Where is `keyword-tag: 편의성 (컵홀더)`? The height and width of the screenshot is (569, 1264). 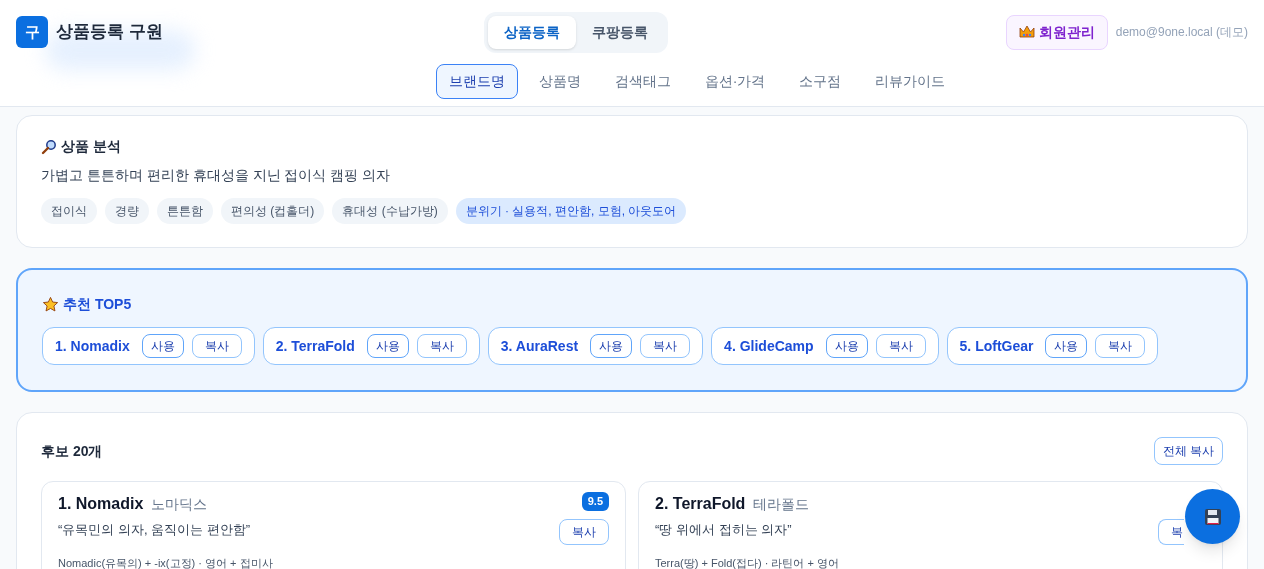
keyword-tag: 편의성 (컵홀더) is located at coordinates (273, 211).